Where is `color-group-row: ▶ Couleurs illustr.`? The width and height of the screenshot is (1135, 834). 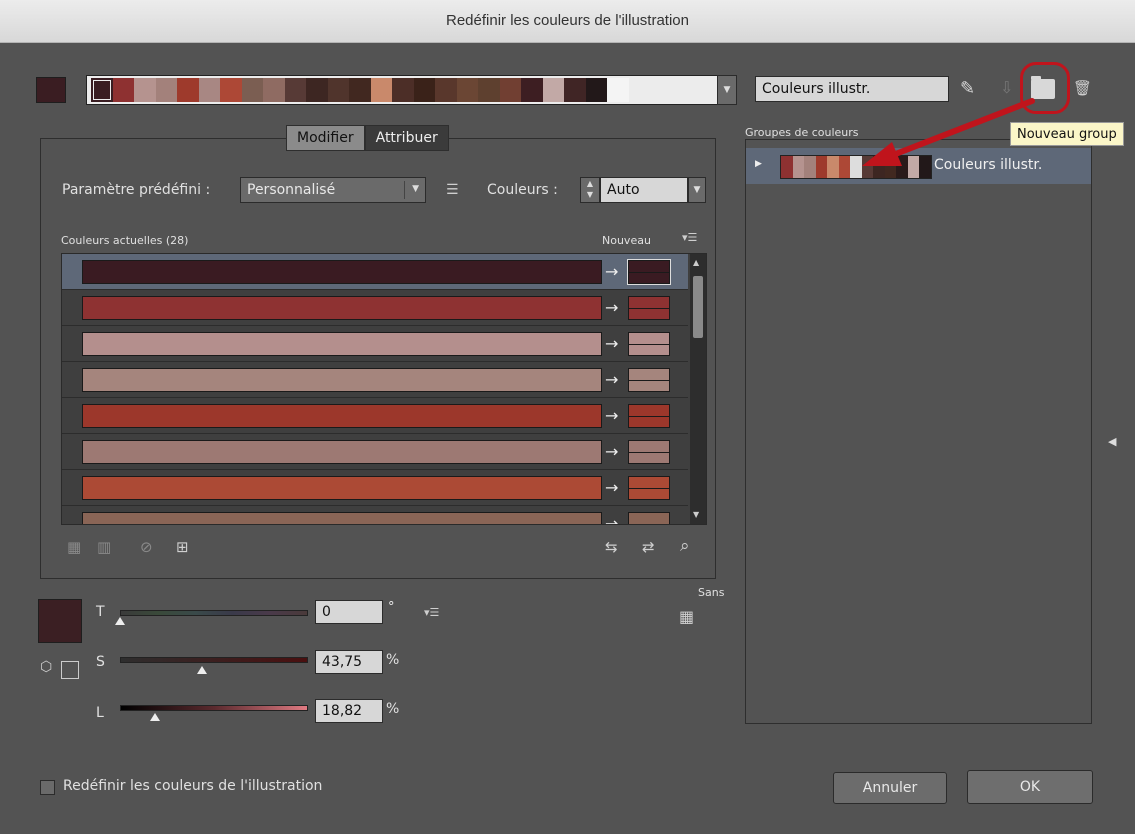 color-group-row: ▶ Couleurs illustr. is located at coordinates (918, 166).